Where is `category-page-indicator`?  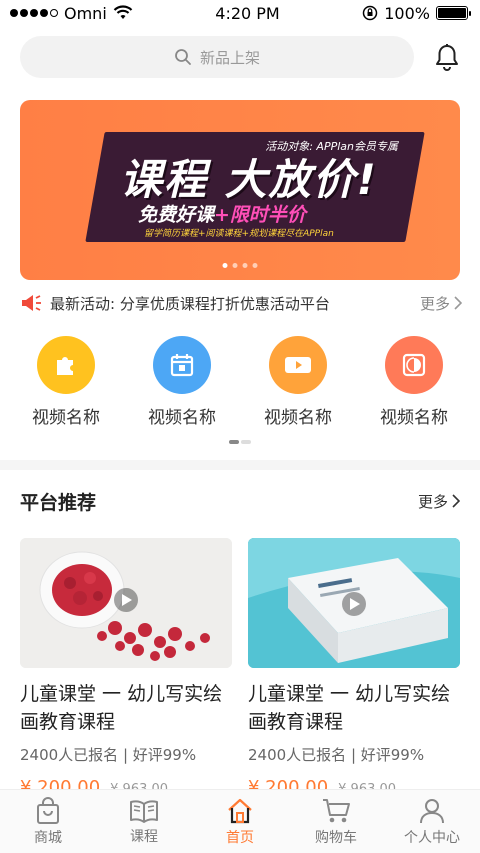
category-page-indicator is located at coordinates (240, 442).